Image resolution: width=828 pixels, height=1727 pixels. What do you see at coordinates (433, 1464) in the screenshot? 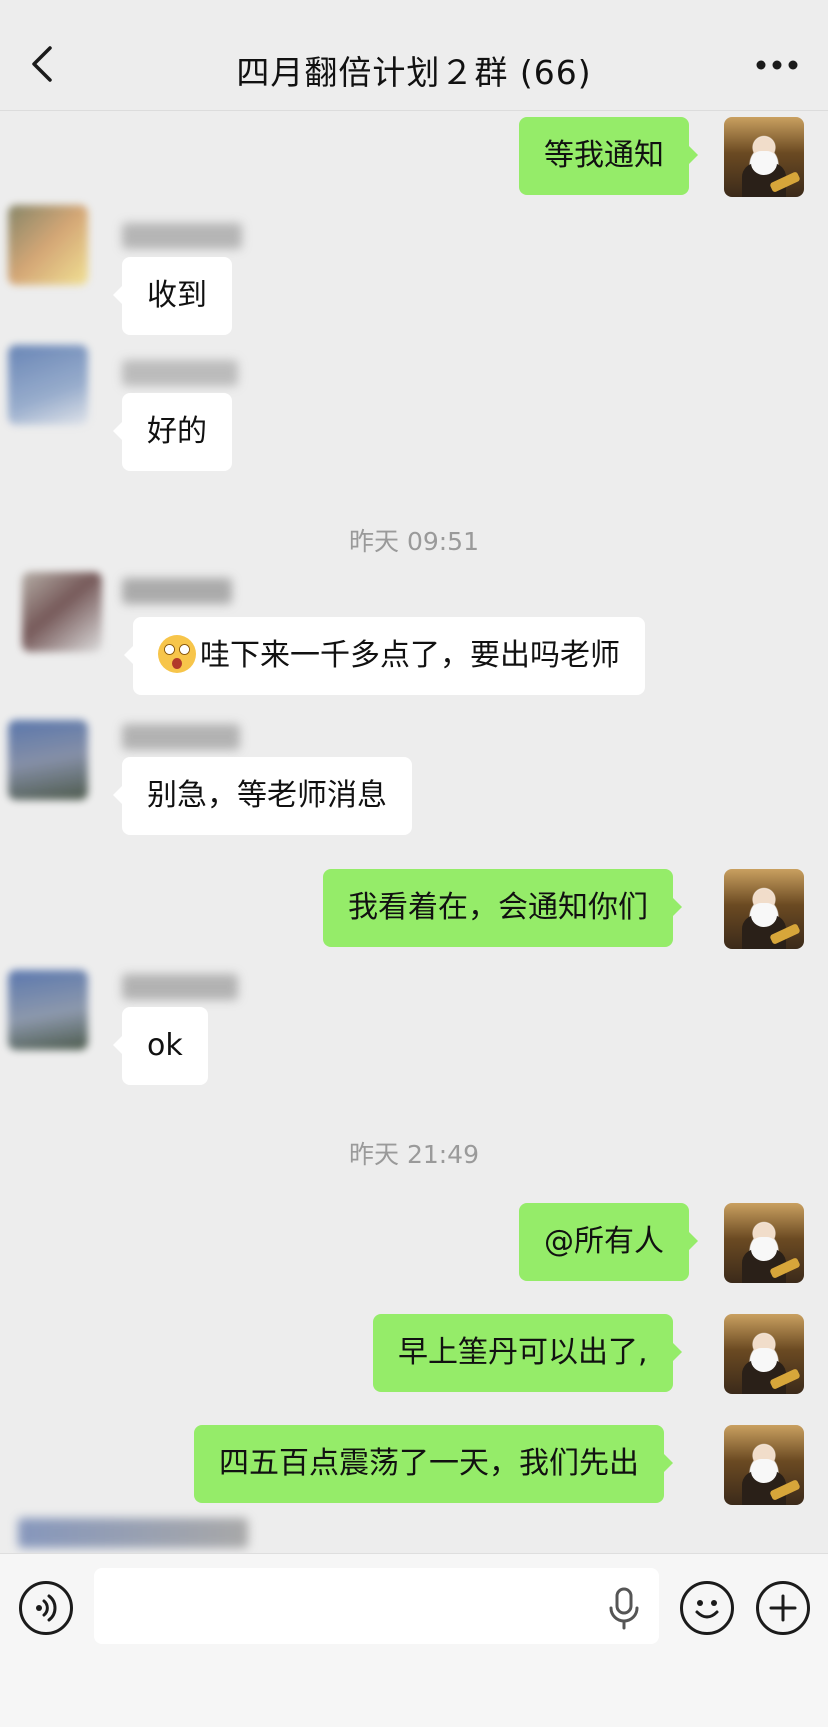
I see `my-message-bubble: 四五百点震荡了一天，我们先出` at bounding box center [433, 1464].